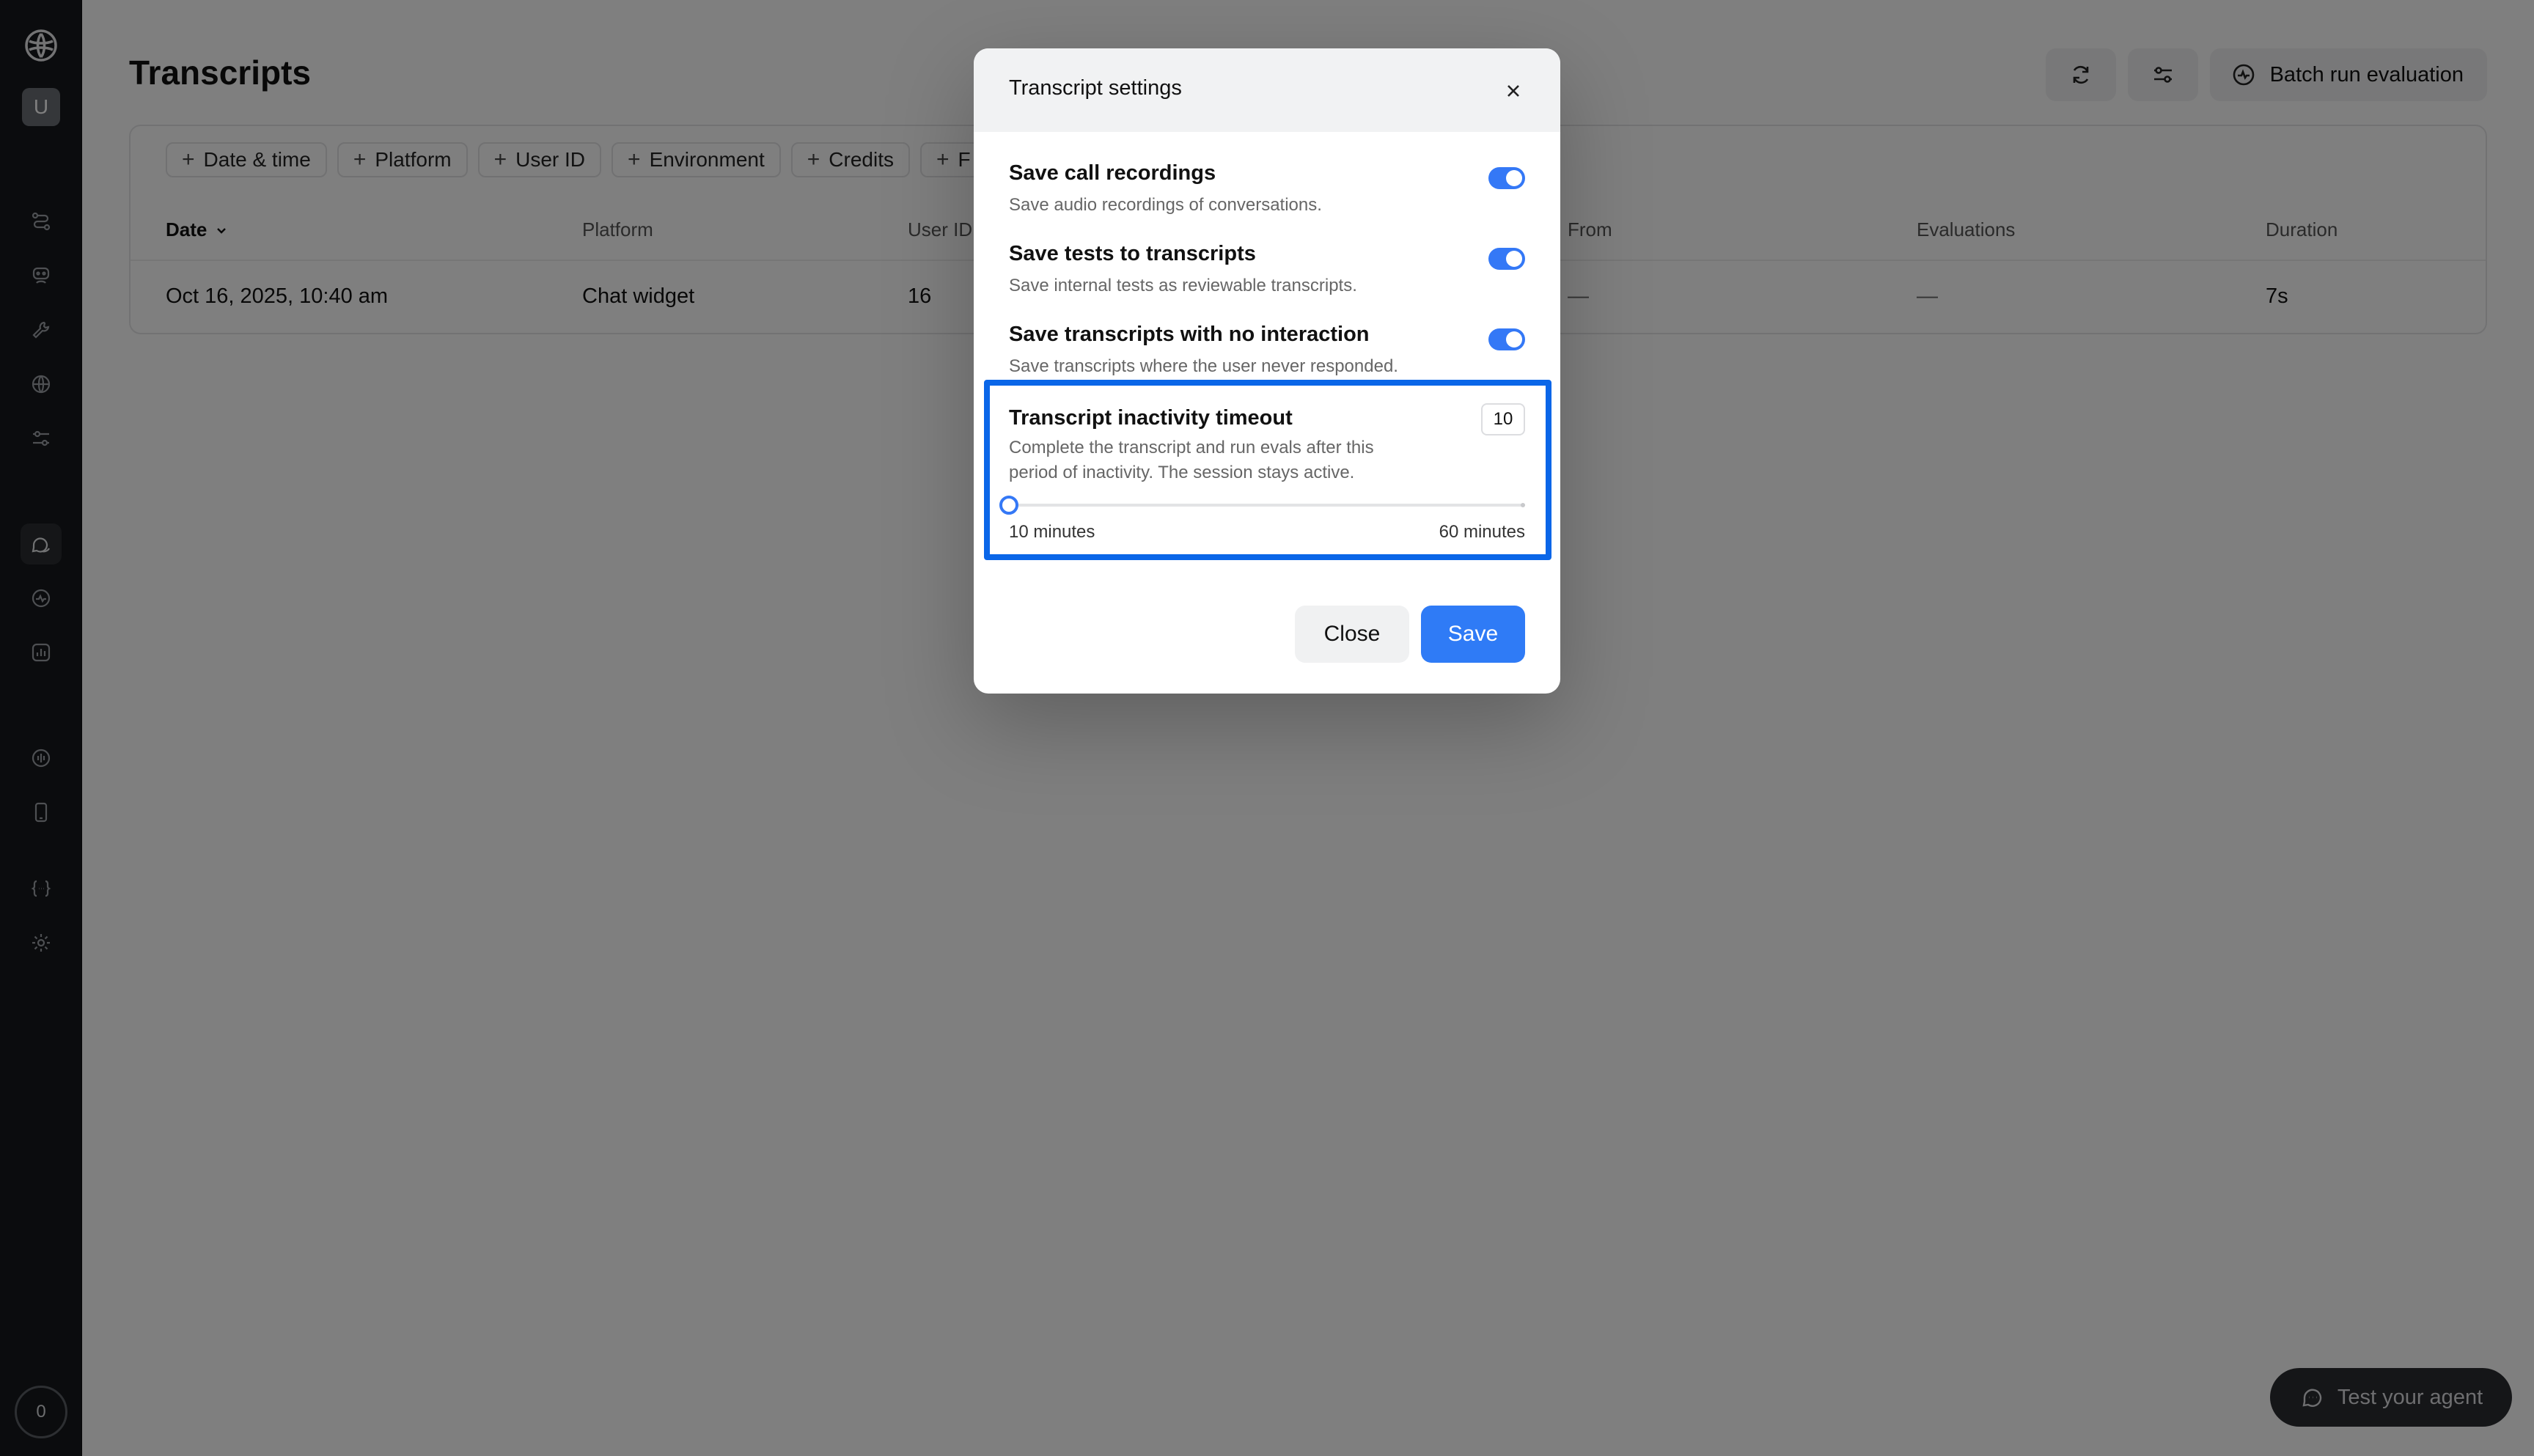 The image size is (2534, 1456). Describe the element at coordinates (1352, 634) in the screenshot. I see `close-button: Close` at that location.